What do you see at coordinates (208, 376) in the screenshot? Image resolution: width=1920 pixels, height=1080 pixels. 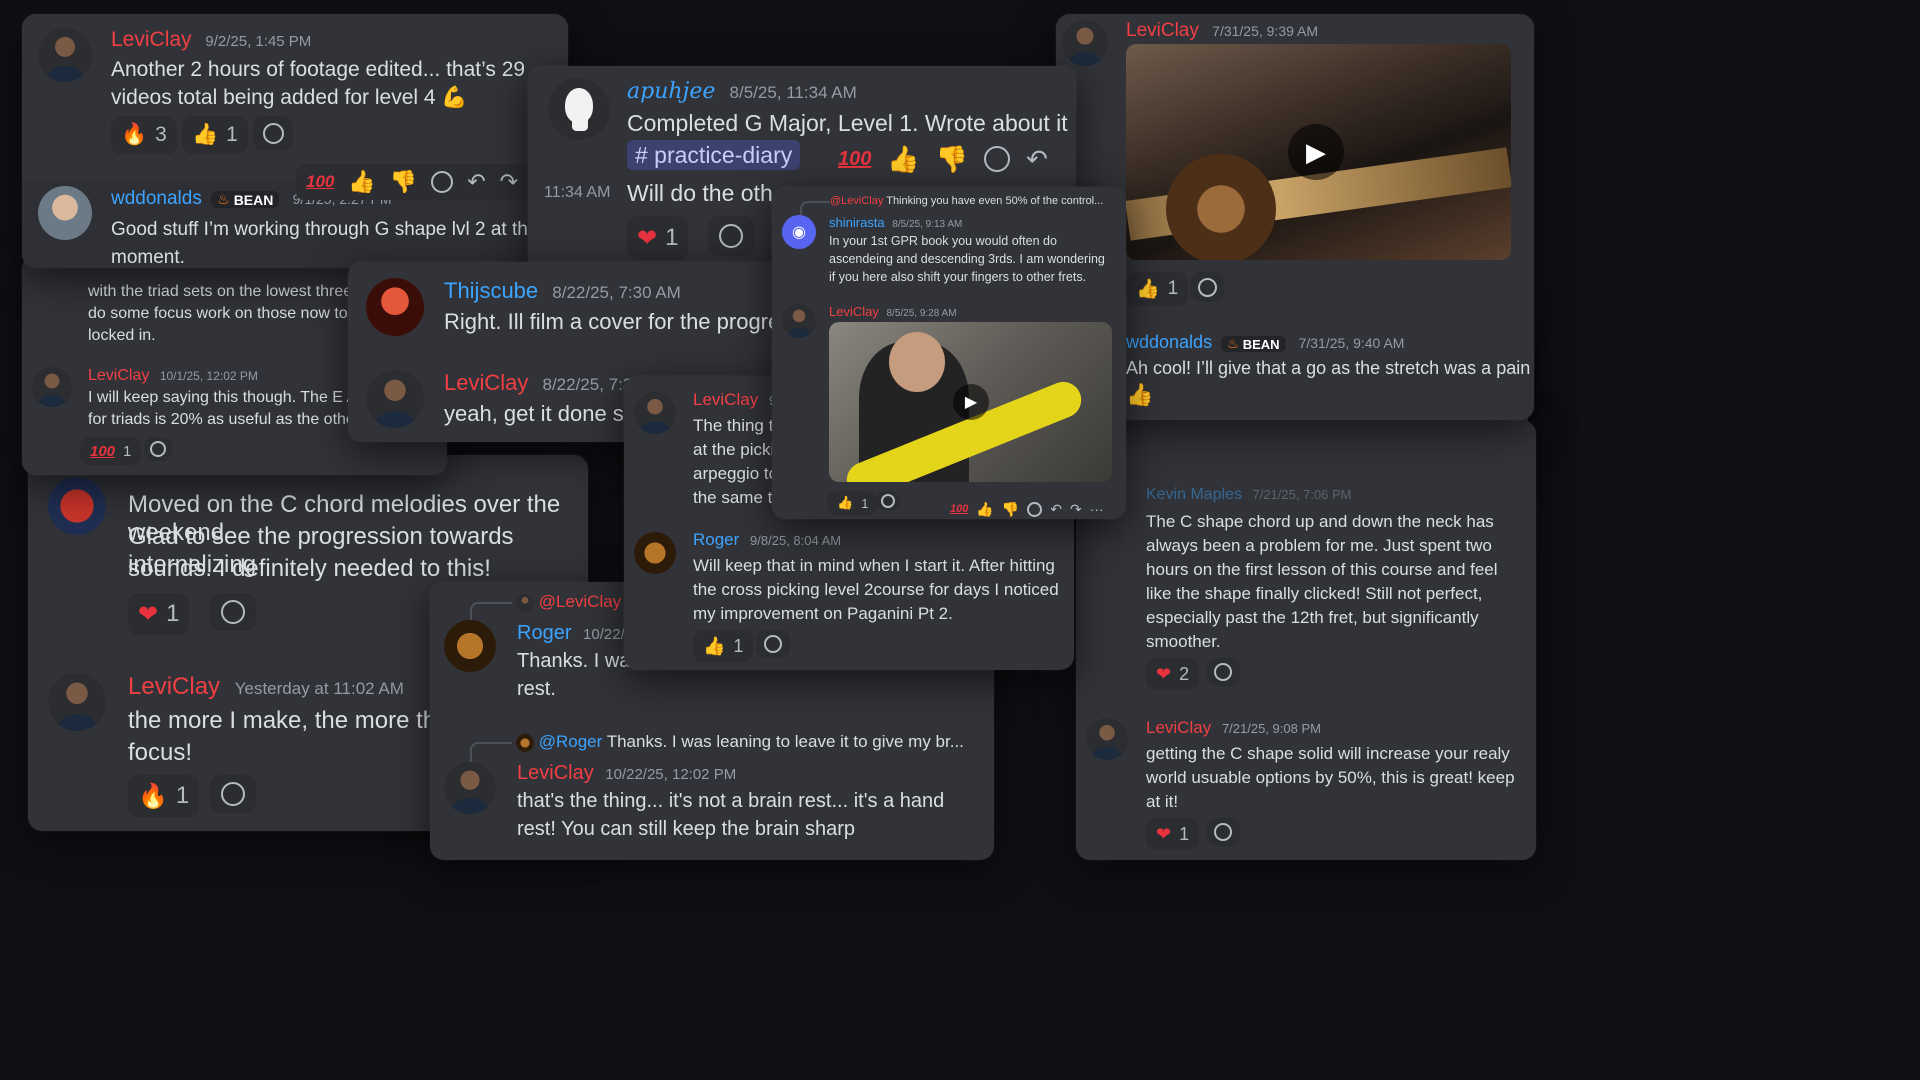 I see `timestamp: 10/1/25, 12:02 PM` at bounding box center [208, 376].